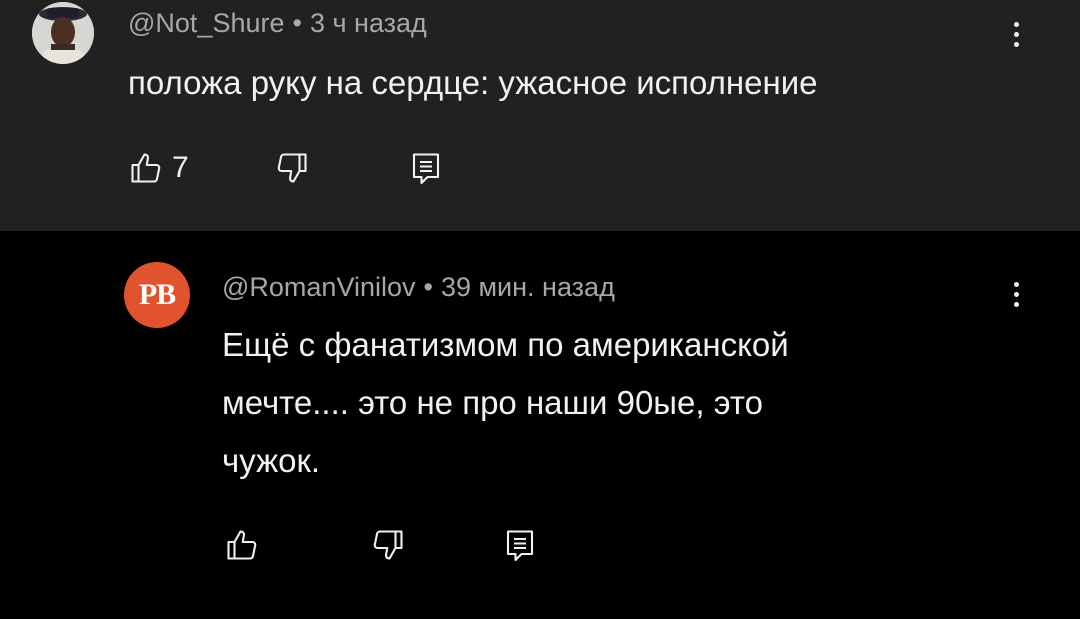  Describe the element at coordinates (319, 287) in the screenshot. I see `author-name: @RomanVinilov` at that location.